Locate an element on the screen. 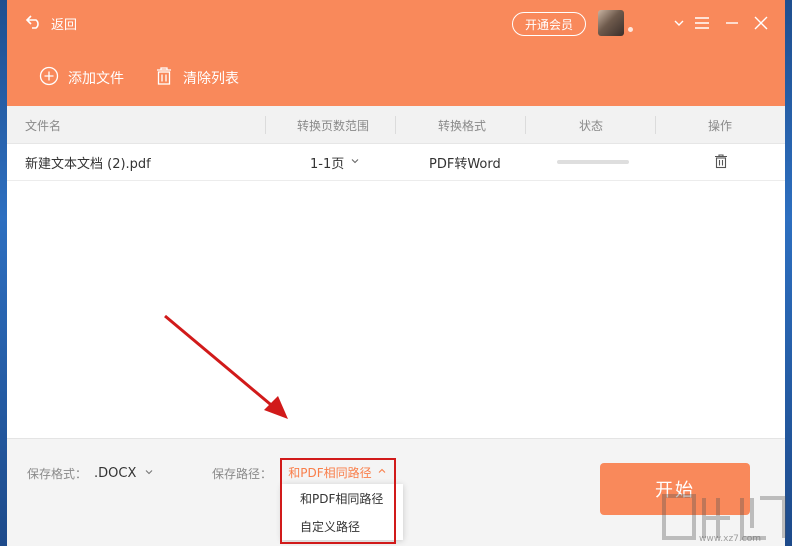 This screenshot has height=546, width=792. close-icon is located at coordinates (761, 23).